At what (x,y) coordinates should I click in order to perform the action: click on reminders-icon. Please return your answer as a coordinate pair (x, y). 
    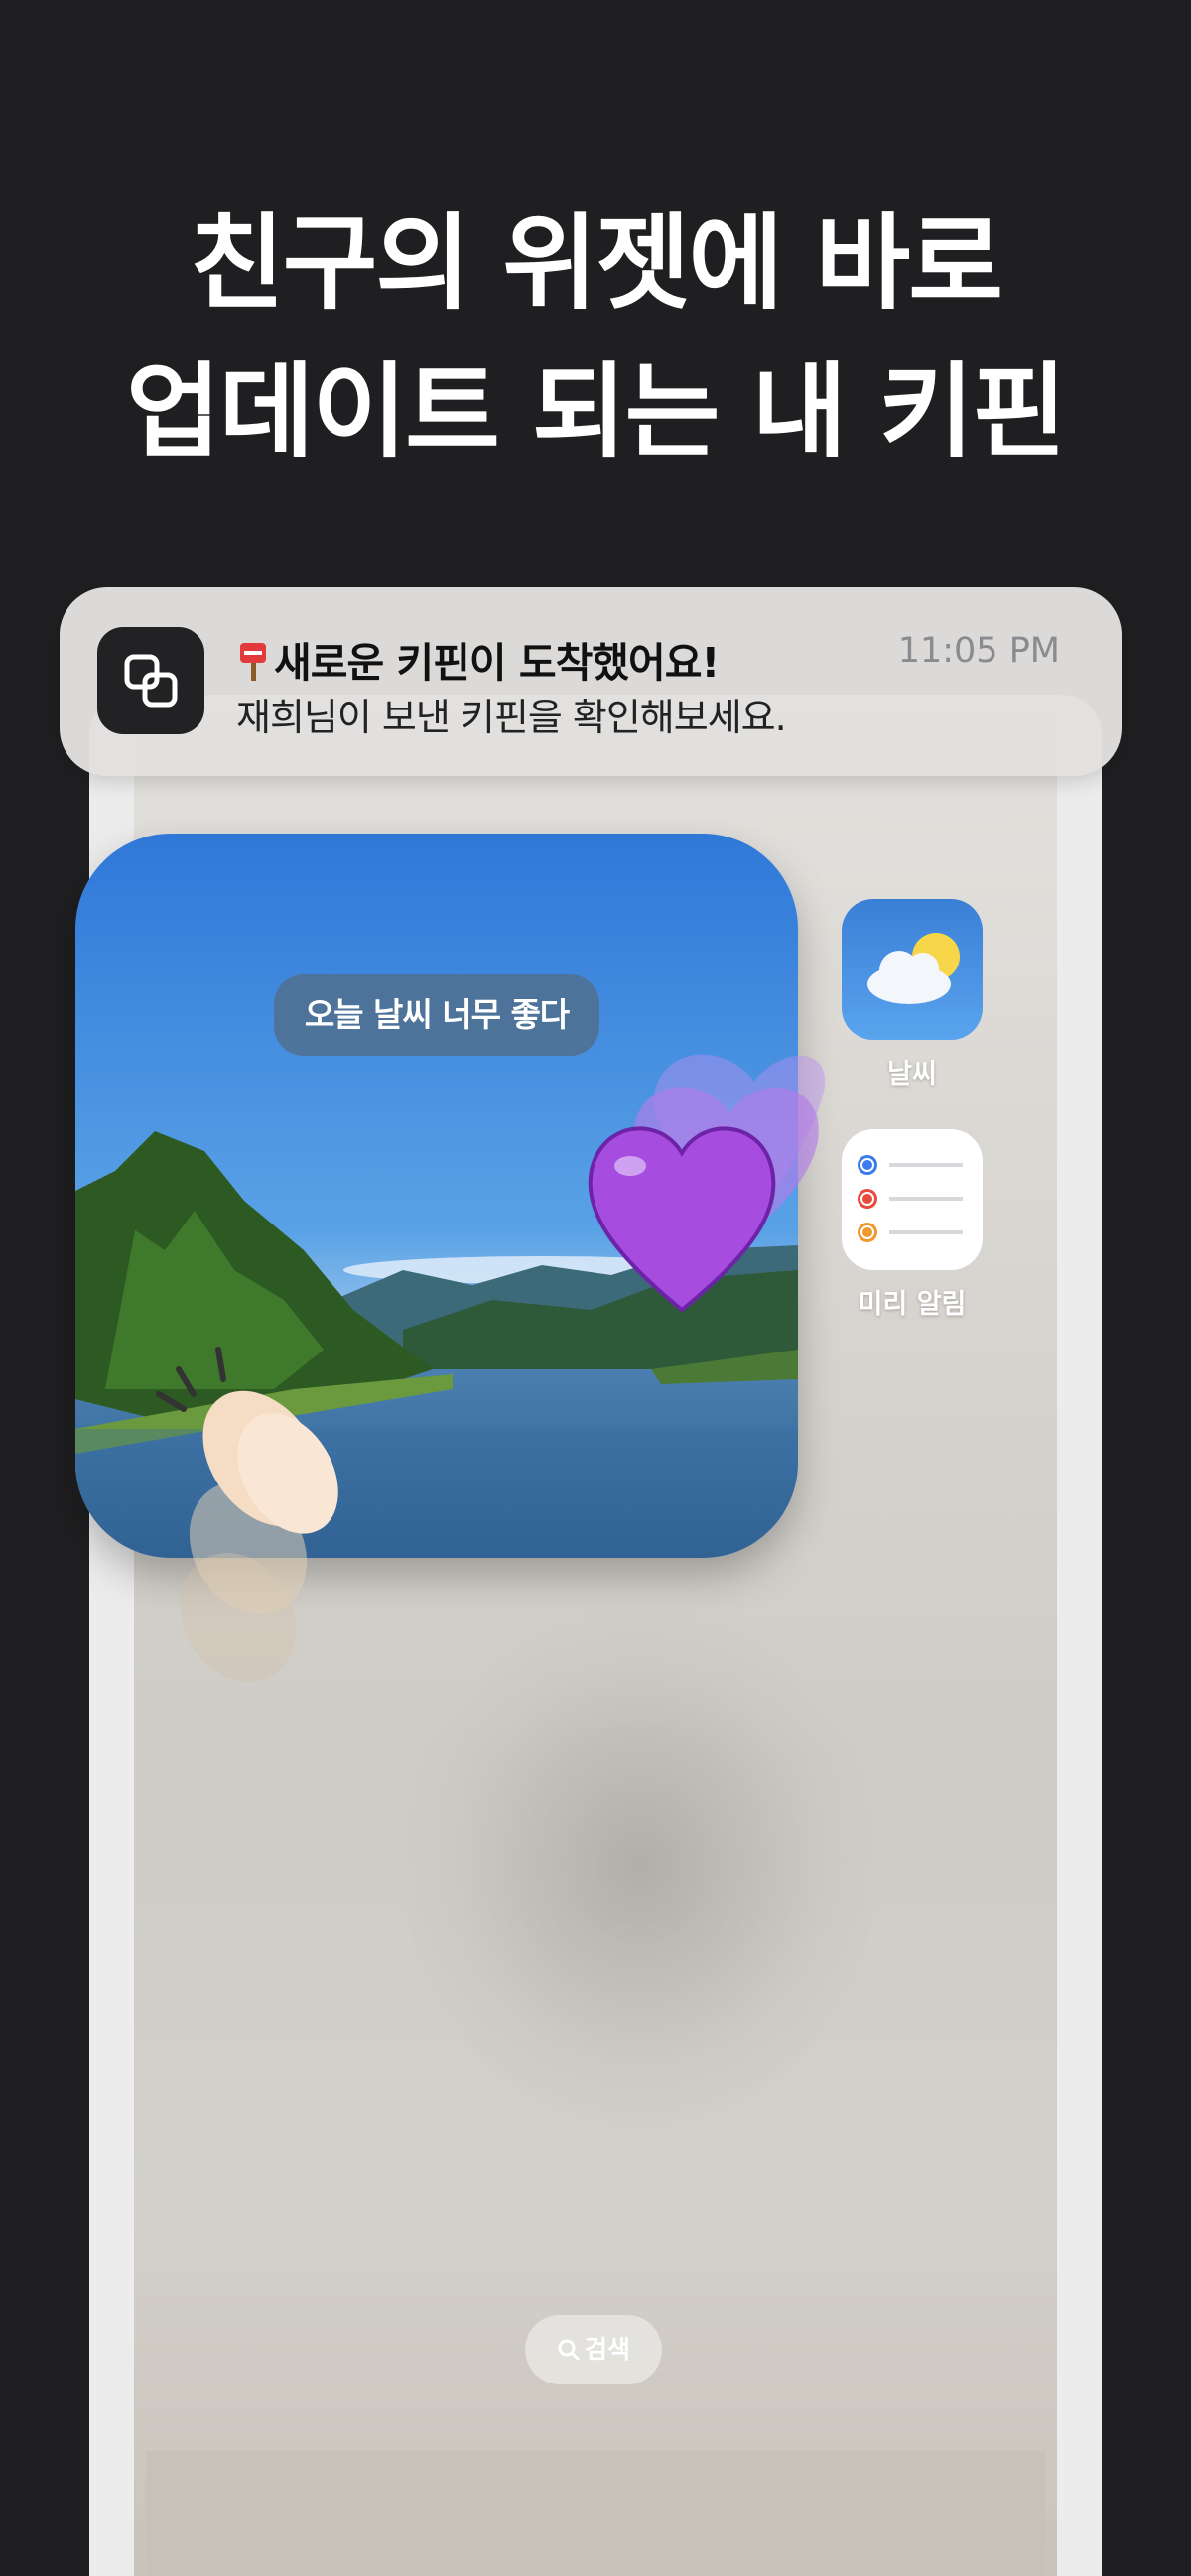
    Looking at the image, I should click on (913, 1200).